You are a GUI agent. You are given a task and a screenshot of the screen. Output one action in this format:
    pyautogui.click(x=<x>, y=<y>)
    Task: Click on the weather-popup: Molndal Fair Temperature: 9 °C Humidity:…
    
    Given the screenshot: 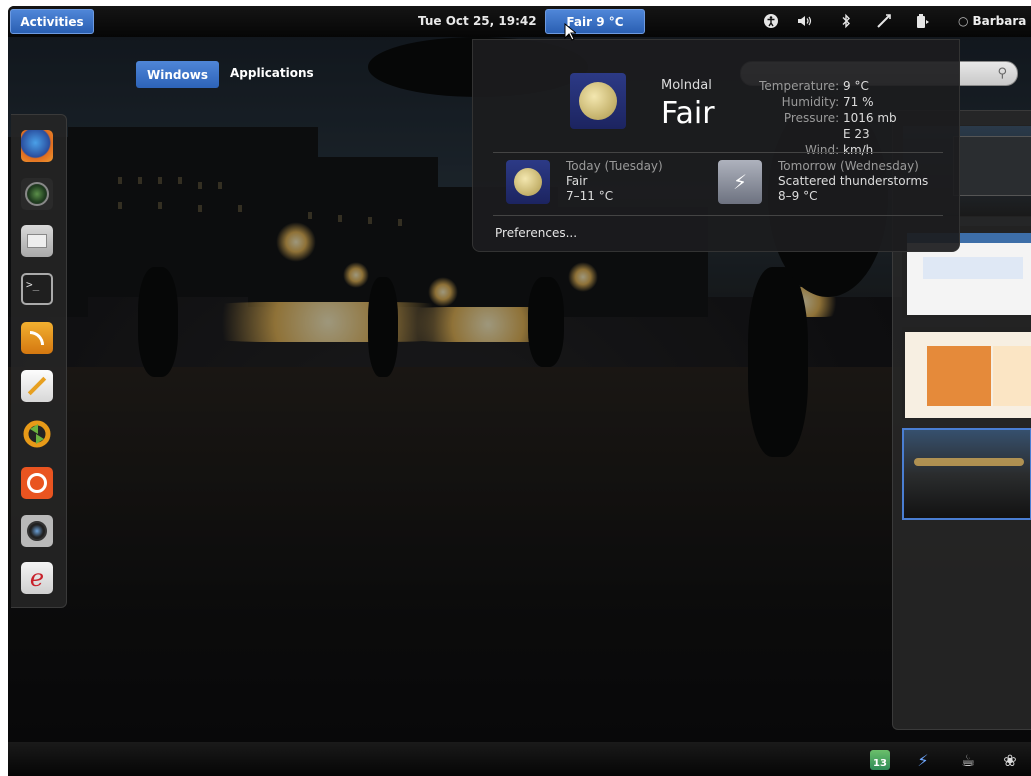 What is the action you would take?
    pyautogui.click(x=716, y=145)
    